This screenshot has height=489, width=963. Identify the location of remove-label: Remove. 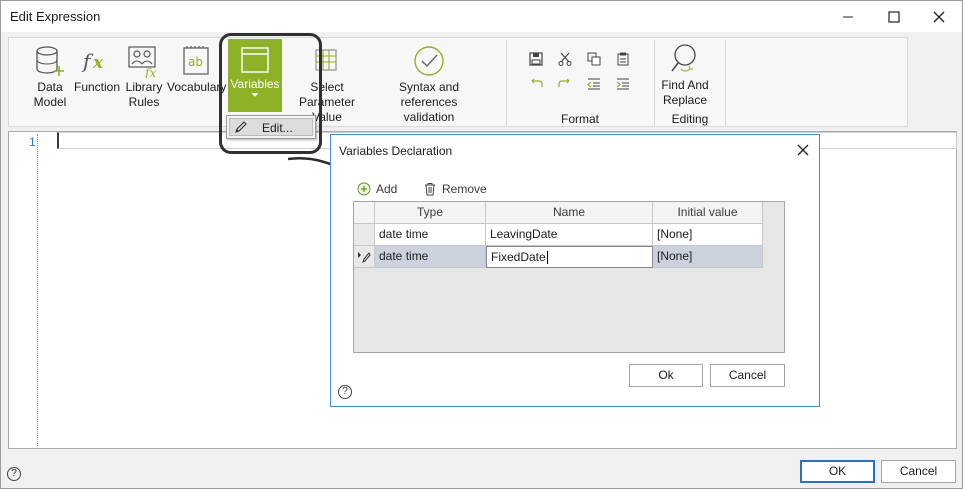
(464, 189).